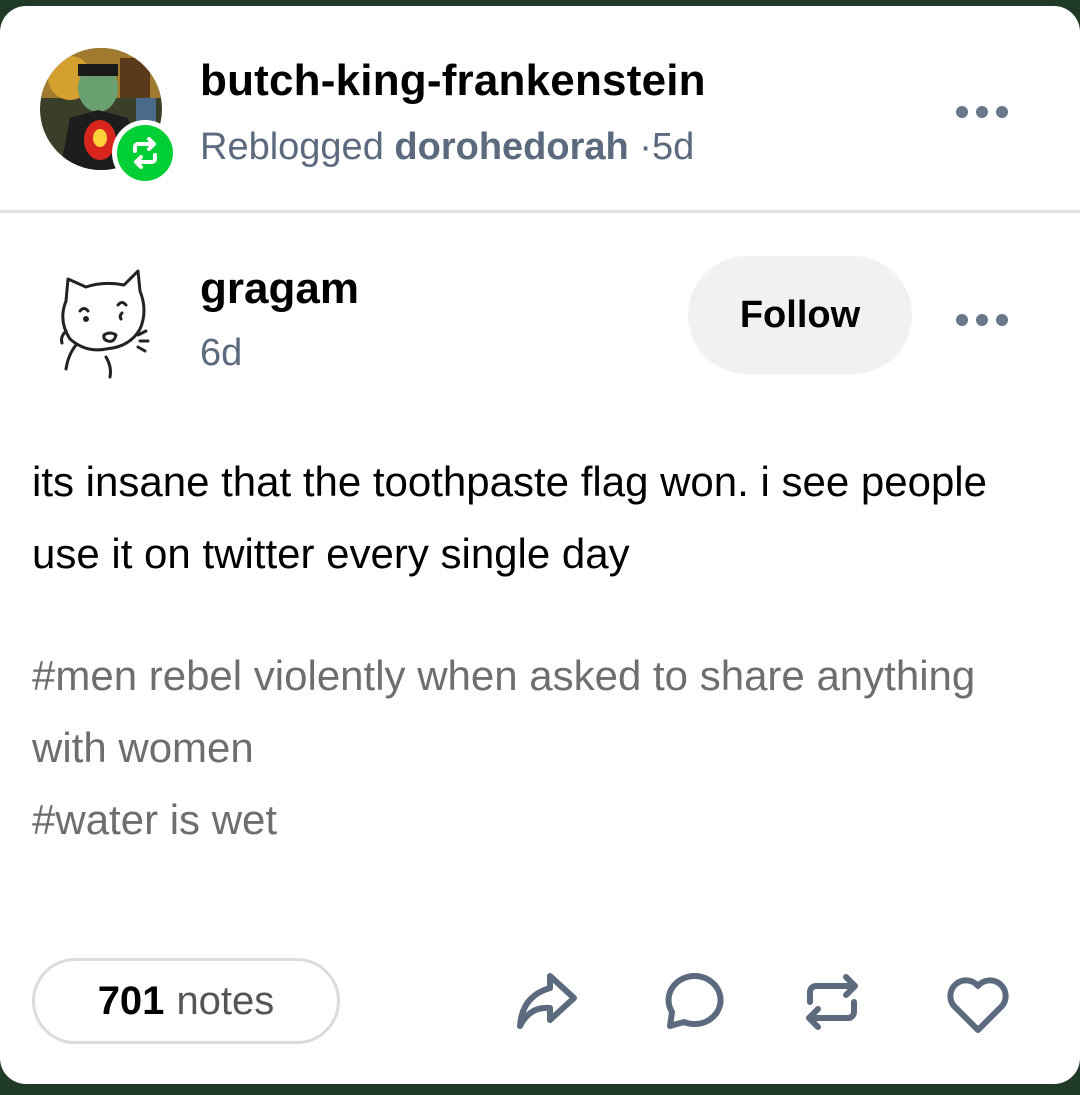 The width and height of the screenshot is (1080, 1095). What do you see at coordinates (221, 353) in the screenshot?
I see `post-time: 6d` at bounding box center [221, 353].